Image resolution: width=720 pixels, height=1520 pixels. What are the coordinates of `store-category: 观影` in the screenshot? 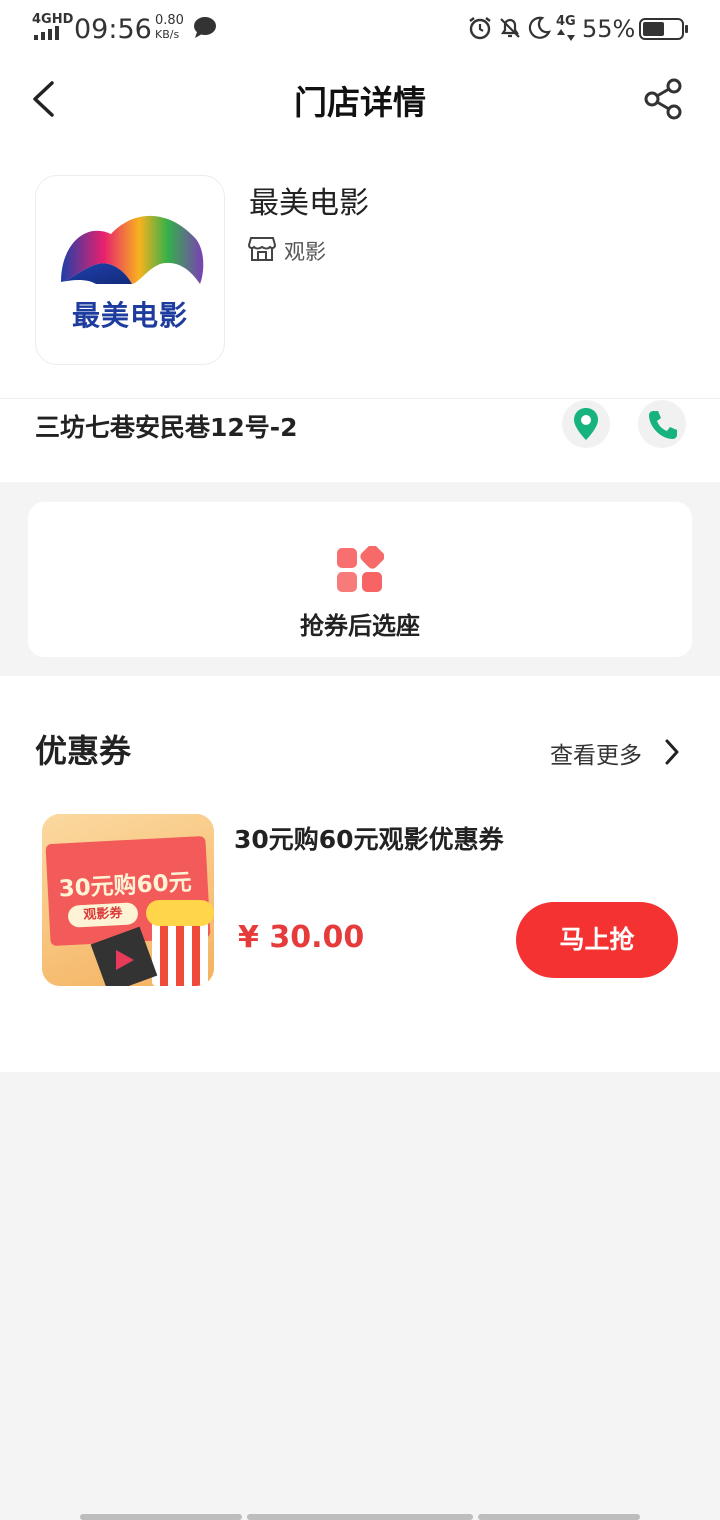 It's located at (305, 252).